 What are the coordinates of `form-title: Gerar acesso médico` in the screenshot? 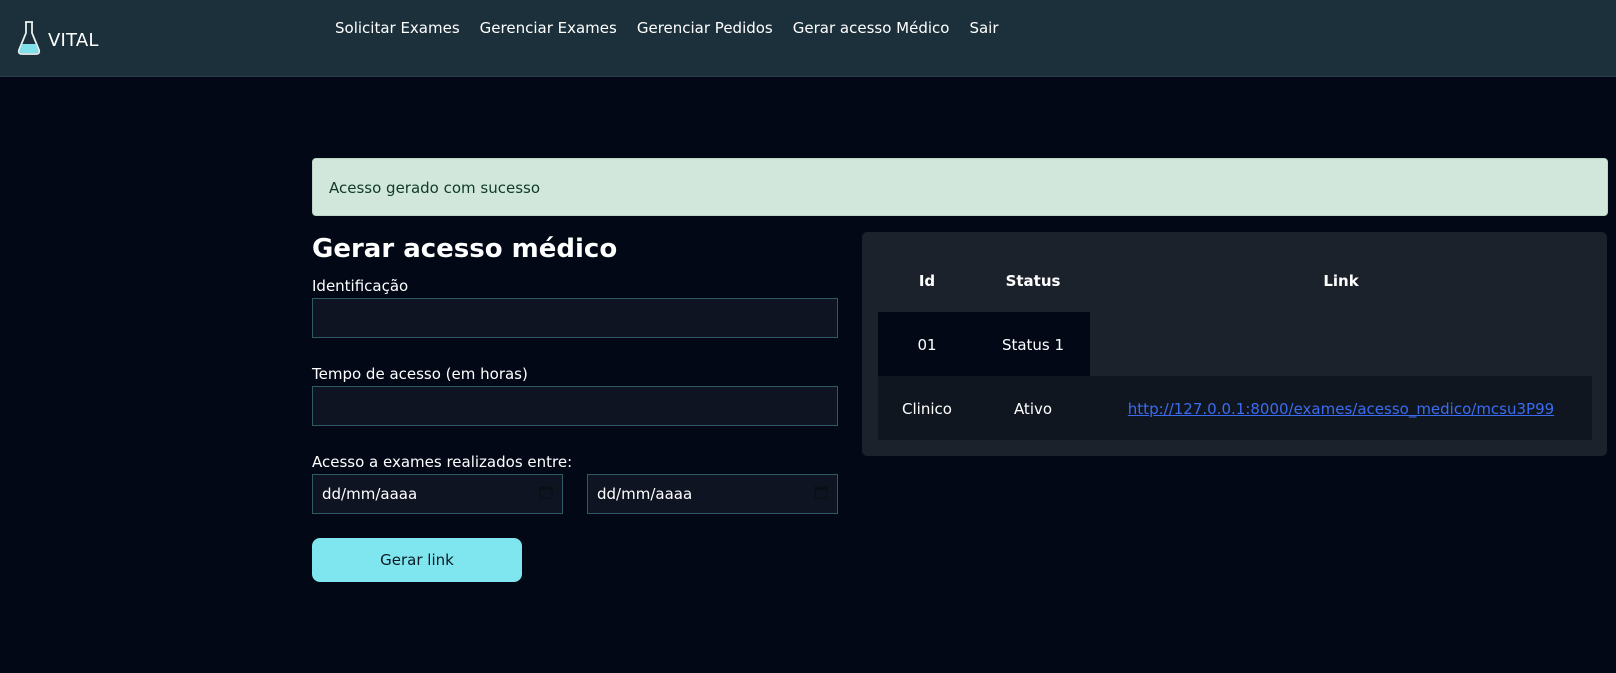 It's located at (465, 249).